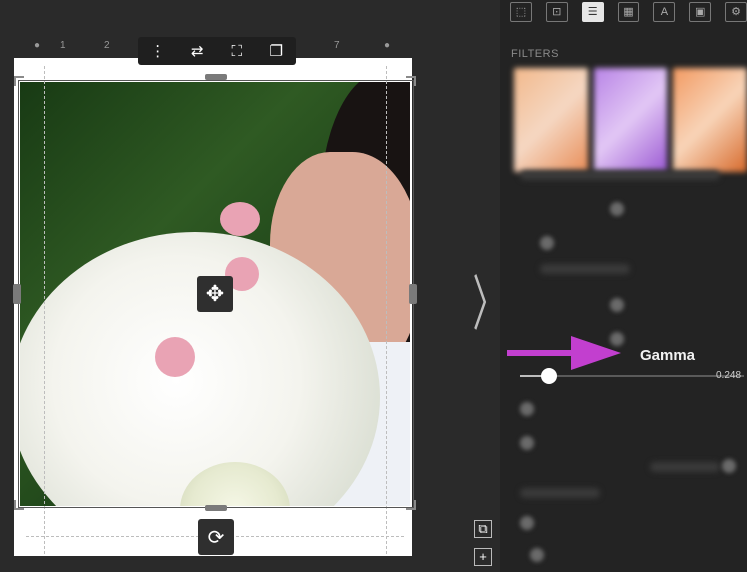 This screenshot has height=572, width=747. Describe the element at coordinates (216, 77) in the screenshot. I see `resize-handle-top` at that location.